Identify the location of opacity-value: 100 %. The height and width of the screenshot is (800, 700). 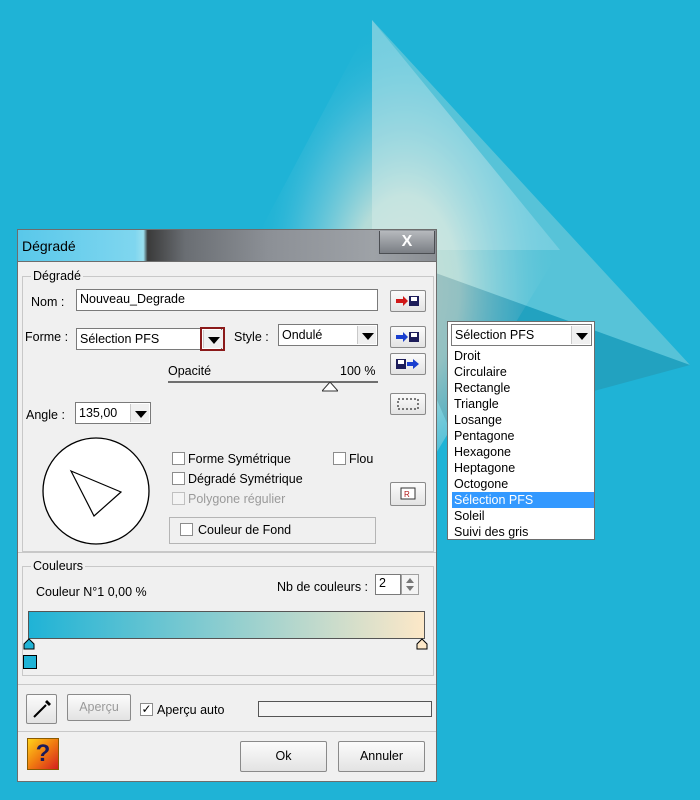
(358, 371).